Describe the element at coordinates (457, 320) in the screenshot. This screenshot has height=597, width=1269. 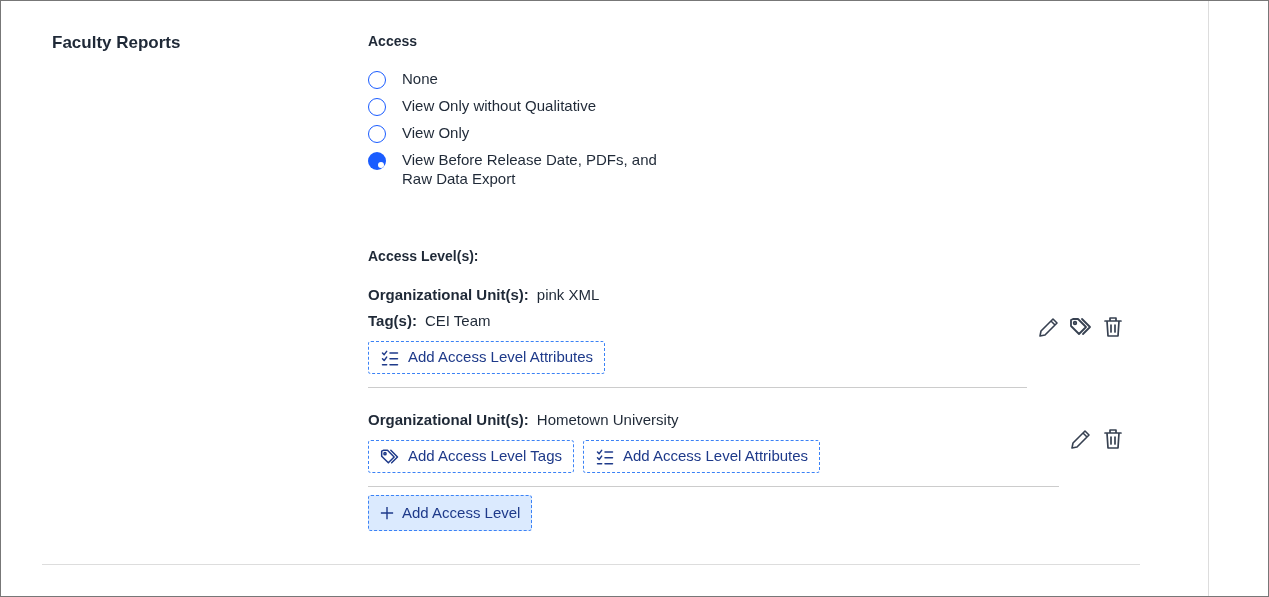
I see `field-value: CEI Team` at that location.